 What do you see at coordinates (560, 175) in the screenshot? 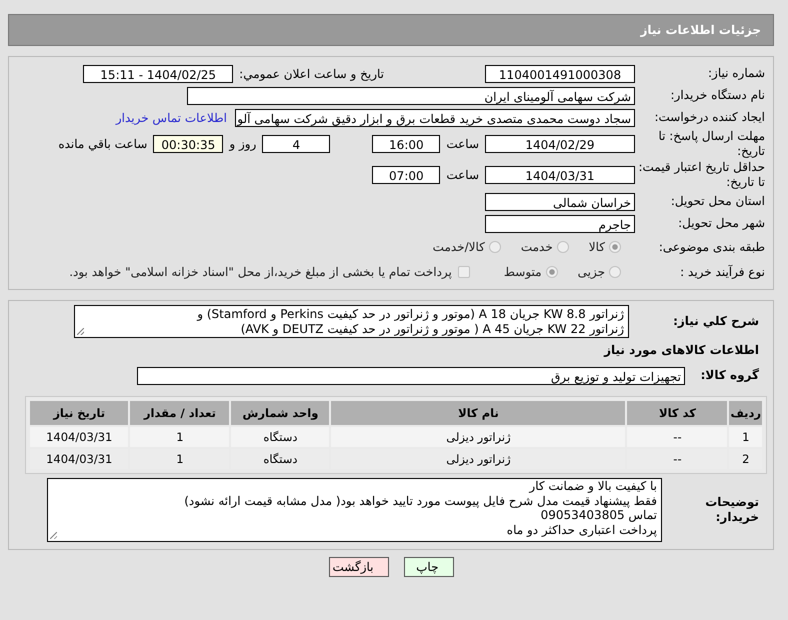
I see `text-field: 1404/03/31` at bounding box center [560, 175].